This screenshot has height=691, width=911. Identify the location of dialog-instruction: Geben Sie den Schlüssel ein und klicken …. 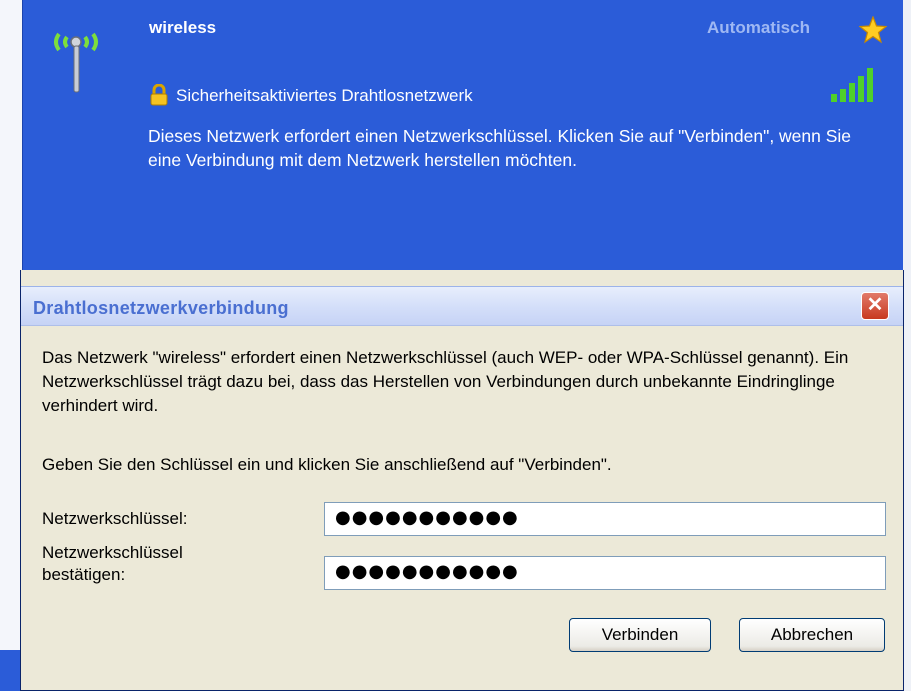
(327, 464).